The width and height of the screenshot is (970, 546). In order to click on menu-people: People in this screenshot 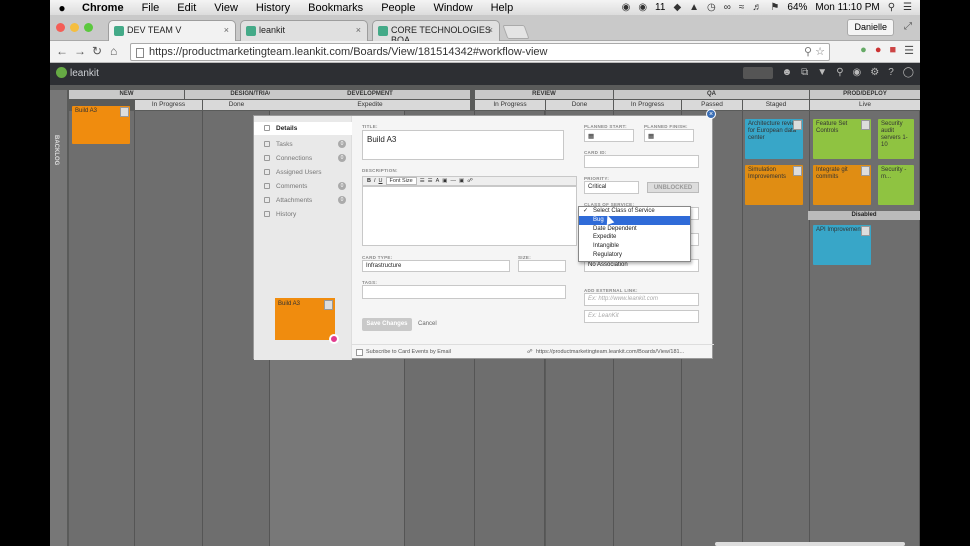, I will do `click(403, 8)`.